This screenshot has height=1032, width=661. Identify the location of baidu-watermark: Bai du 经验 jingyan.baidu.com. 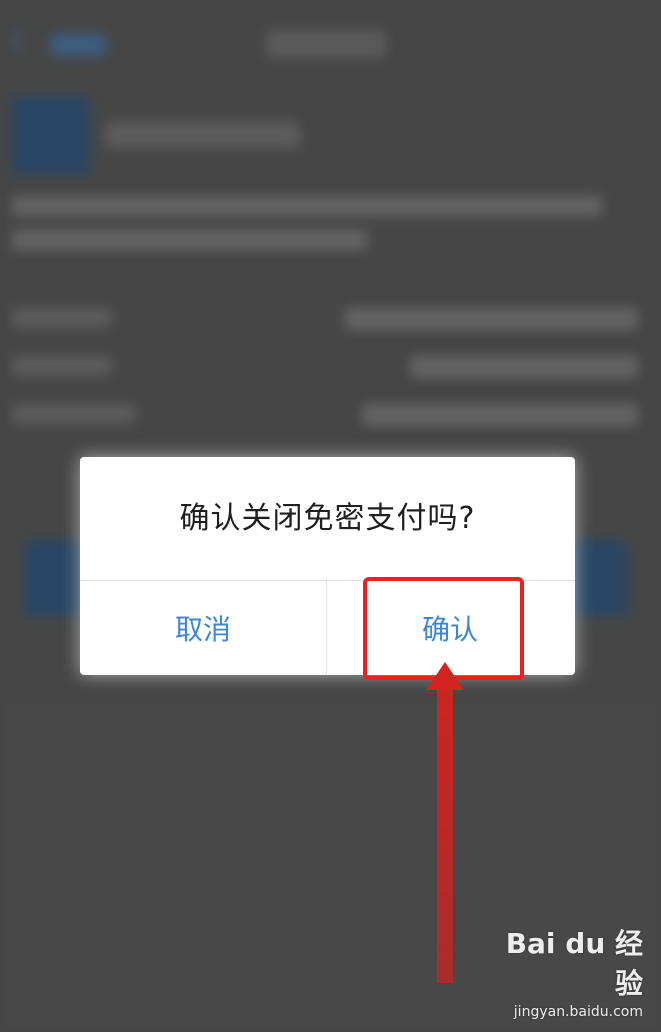
(563, 971).